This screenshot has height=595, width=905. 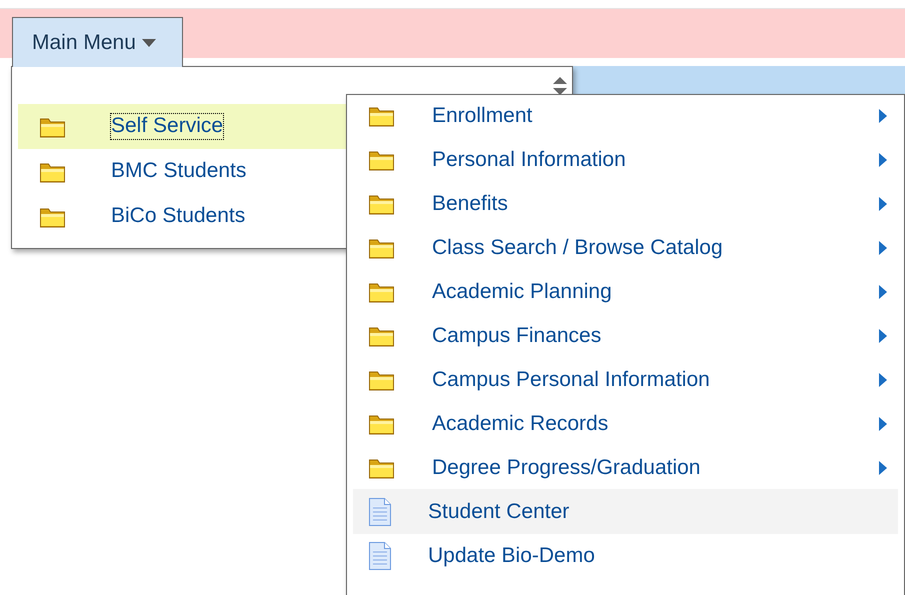 I want to click on submenu-item: Personal Information, so click(x=625, y=159).